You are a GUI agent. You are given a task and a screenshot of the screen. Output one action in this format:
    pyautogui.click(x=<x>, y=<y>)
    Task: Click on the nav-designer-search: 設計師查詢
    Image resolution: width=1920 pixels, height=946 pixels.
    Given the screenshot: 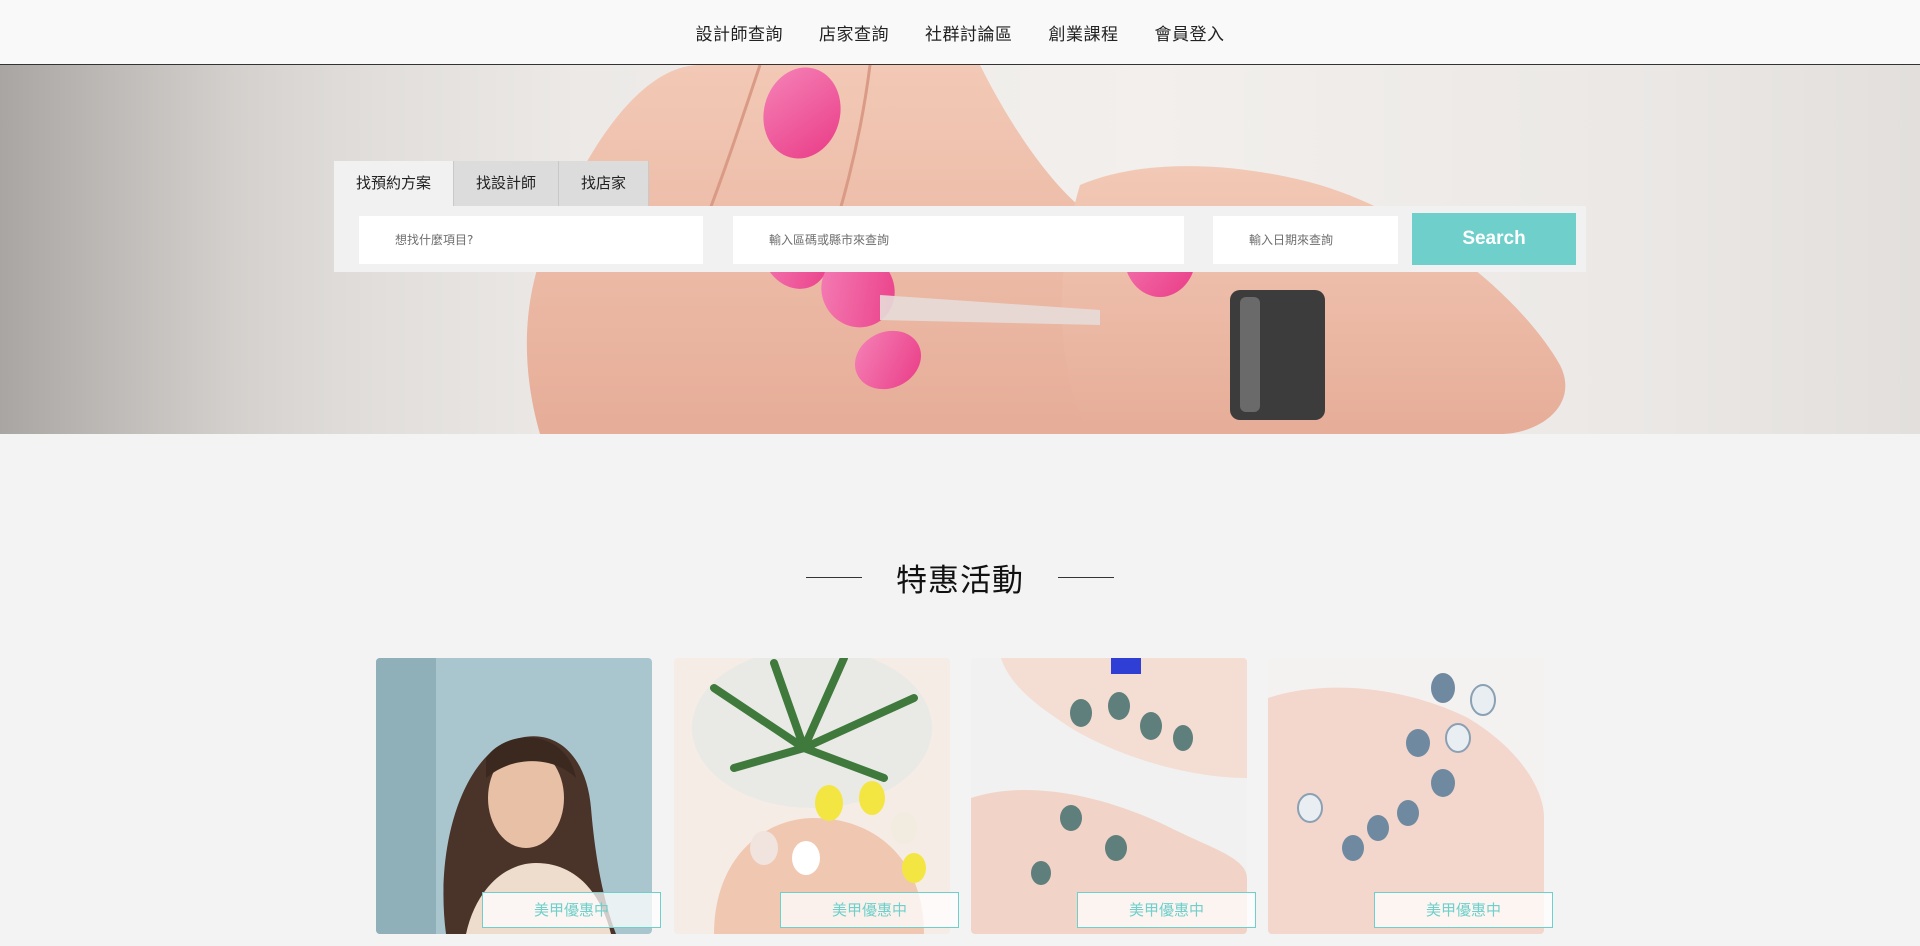 What is the action you would take?
    pyautogui.click(x=740, y=32)
    